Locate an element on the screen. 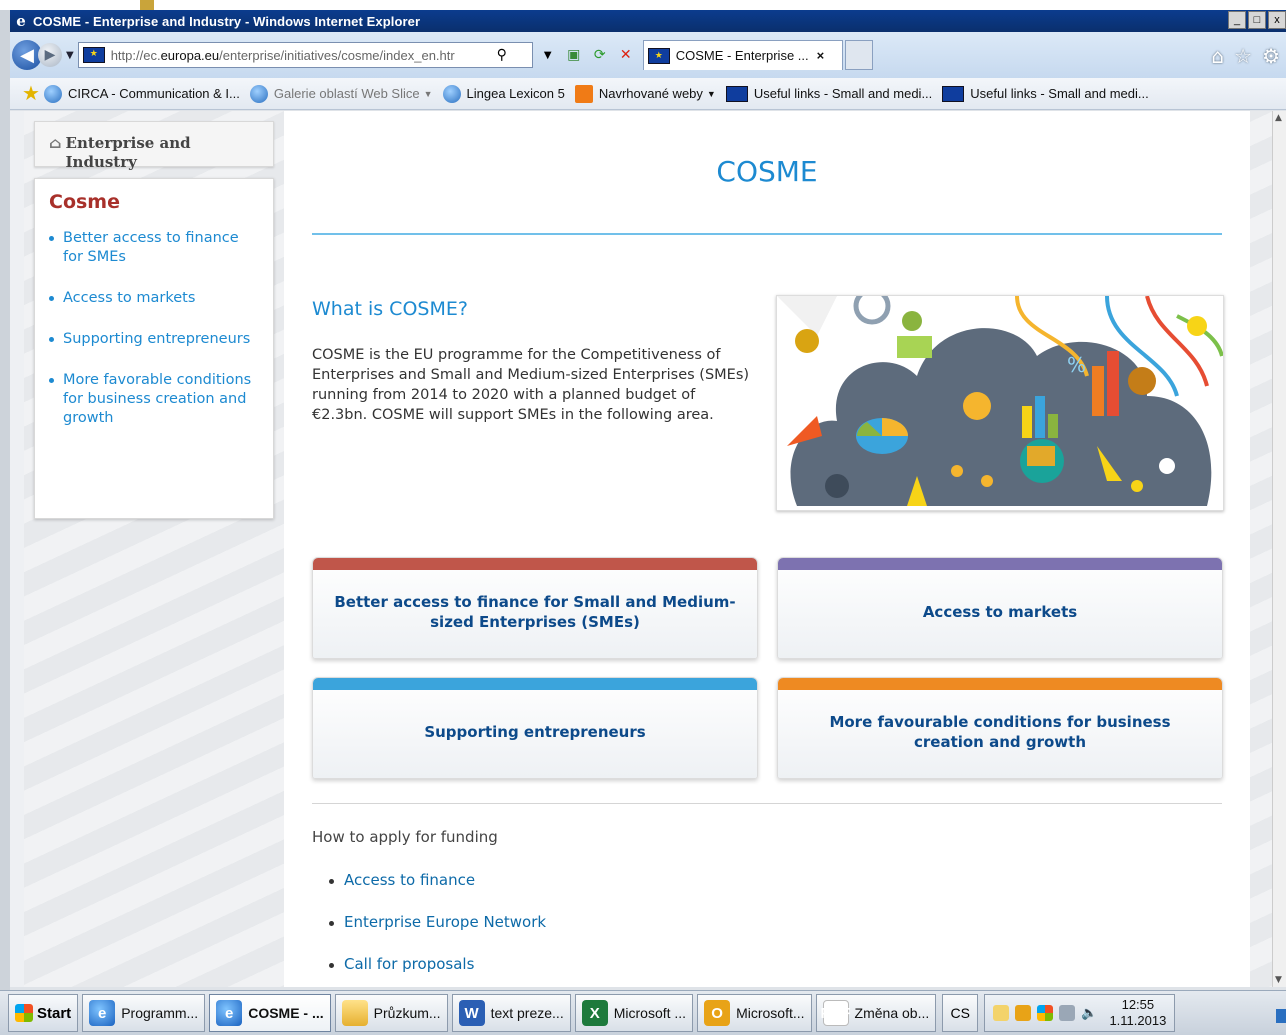 The height and width of the screenshot is (1035, 1286). language-indicator: CS is located at coordinates (960, 1013).